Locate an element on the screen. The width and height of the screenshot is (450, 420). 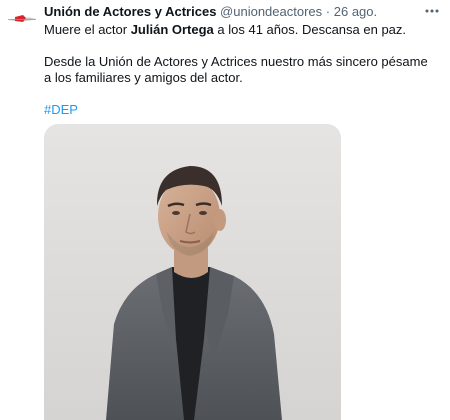
author-handle: @uniondeactores is located at coordinates (271, 11).